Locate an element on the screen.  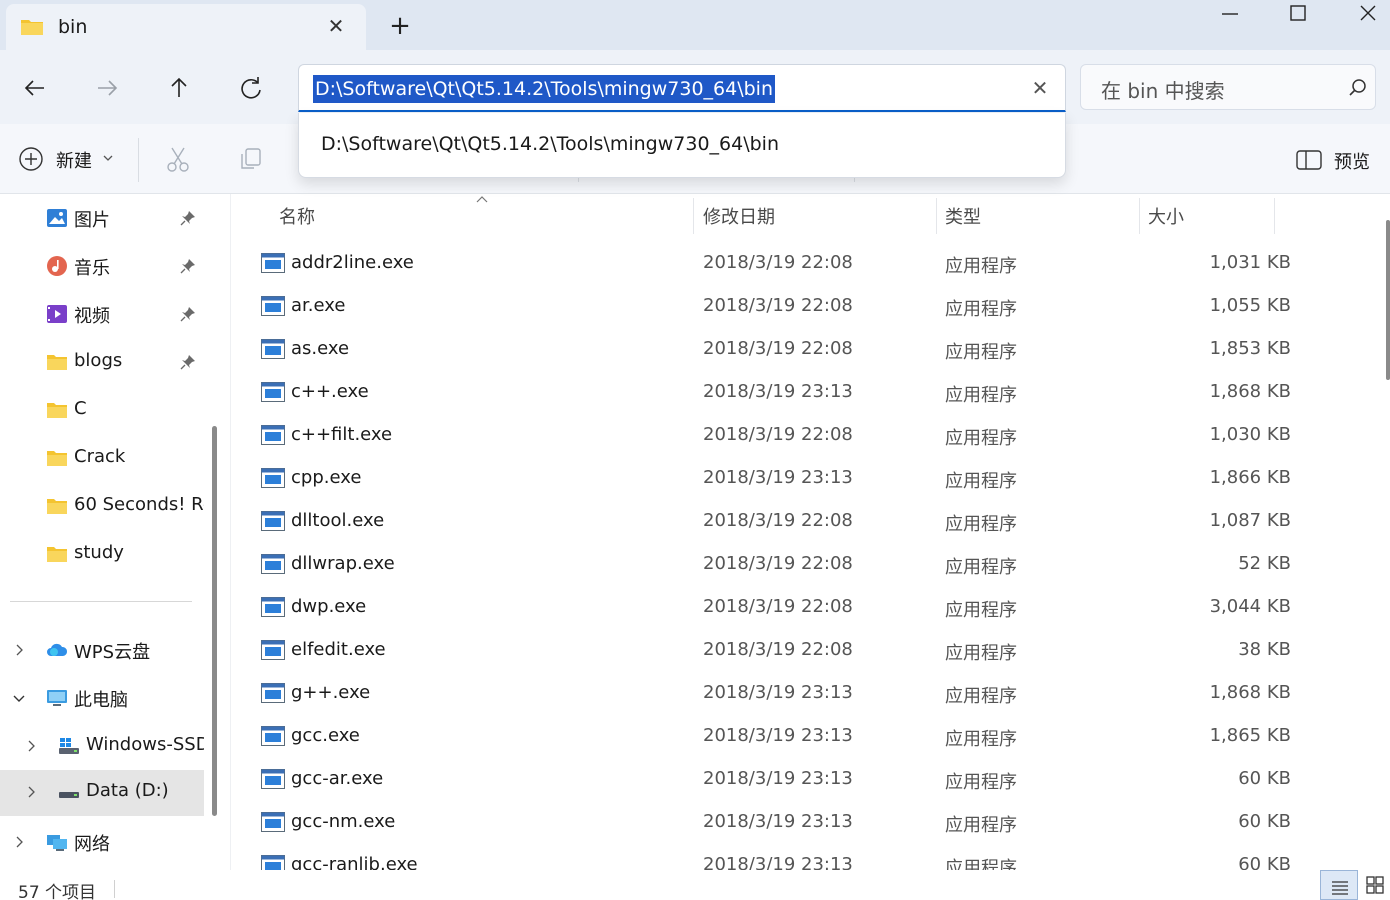
music-icon is located at coordinates (57, 266).